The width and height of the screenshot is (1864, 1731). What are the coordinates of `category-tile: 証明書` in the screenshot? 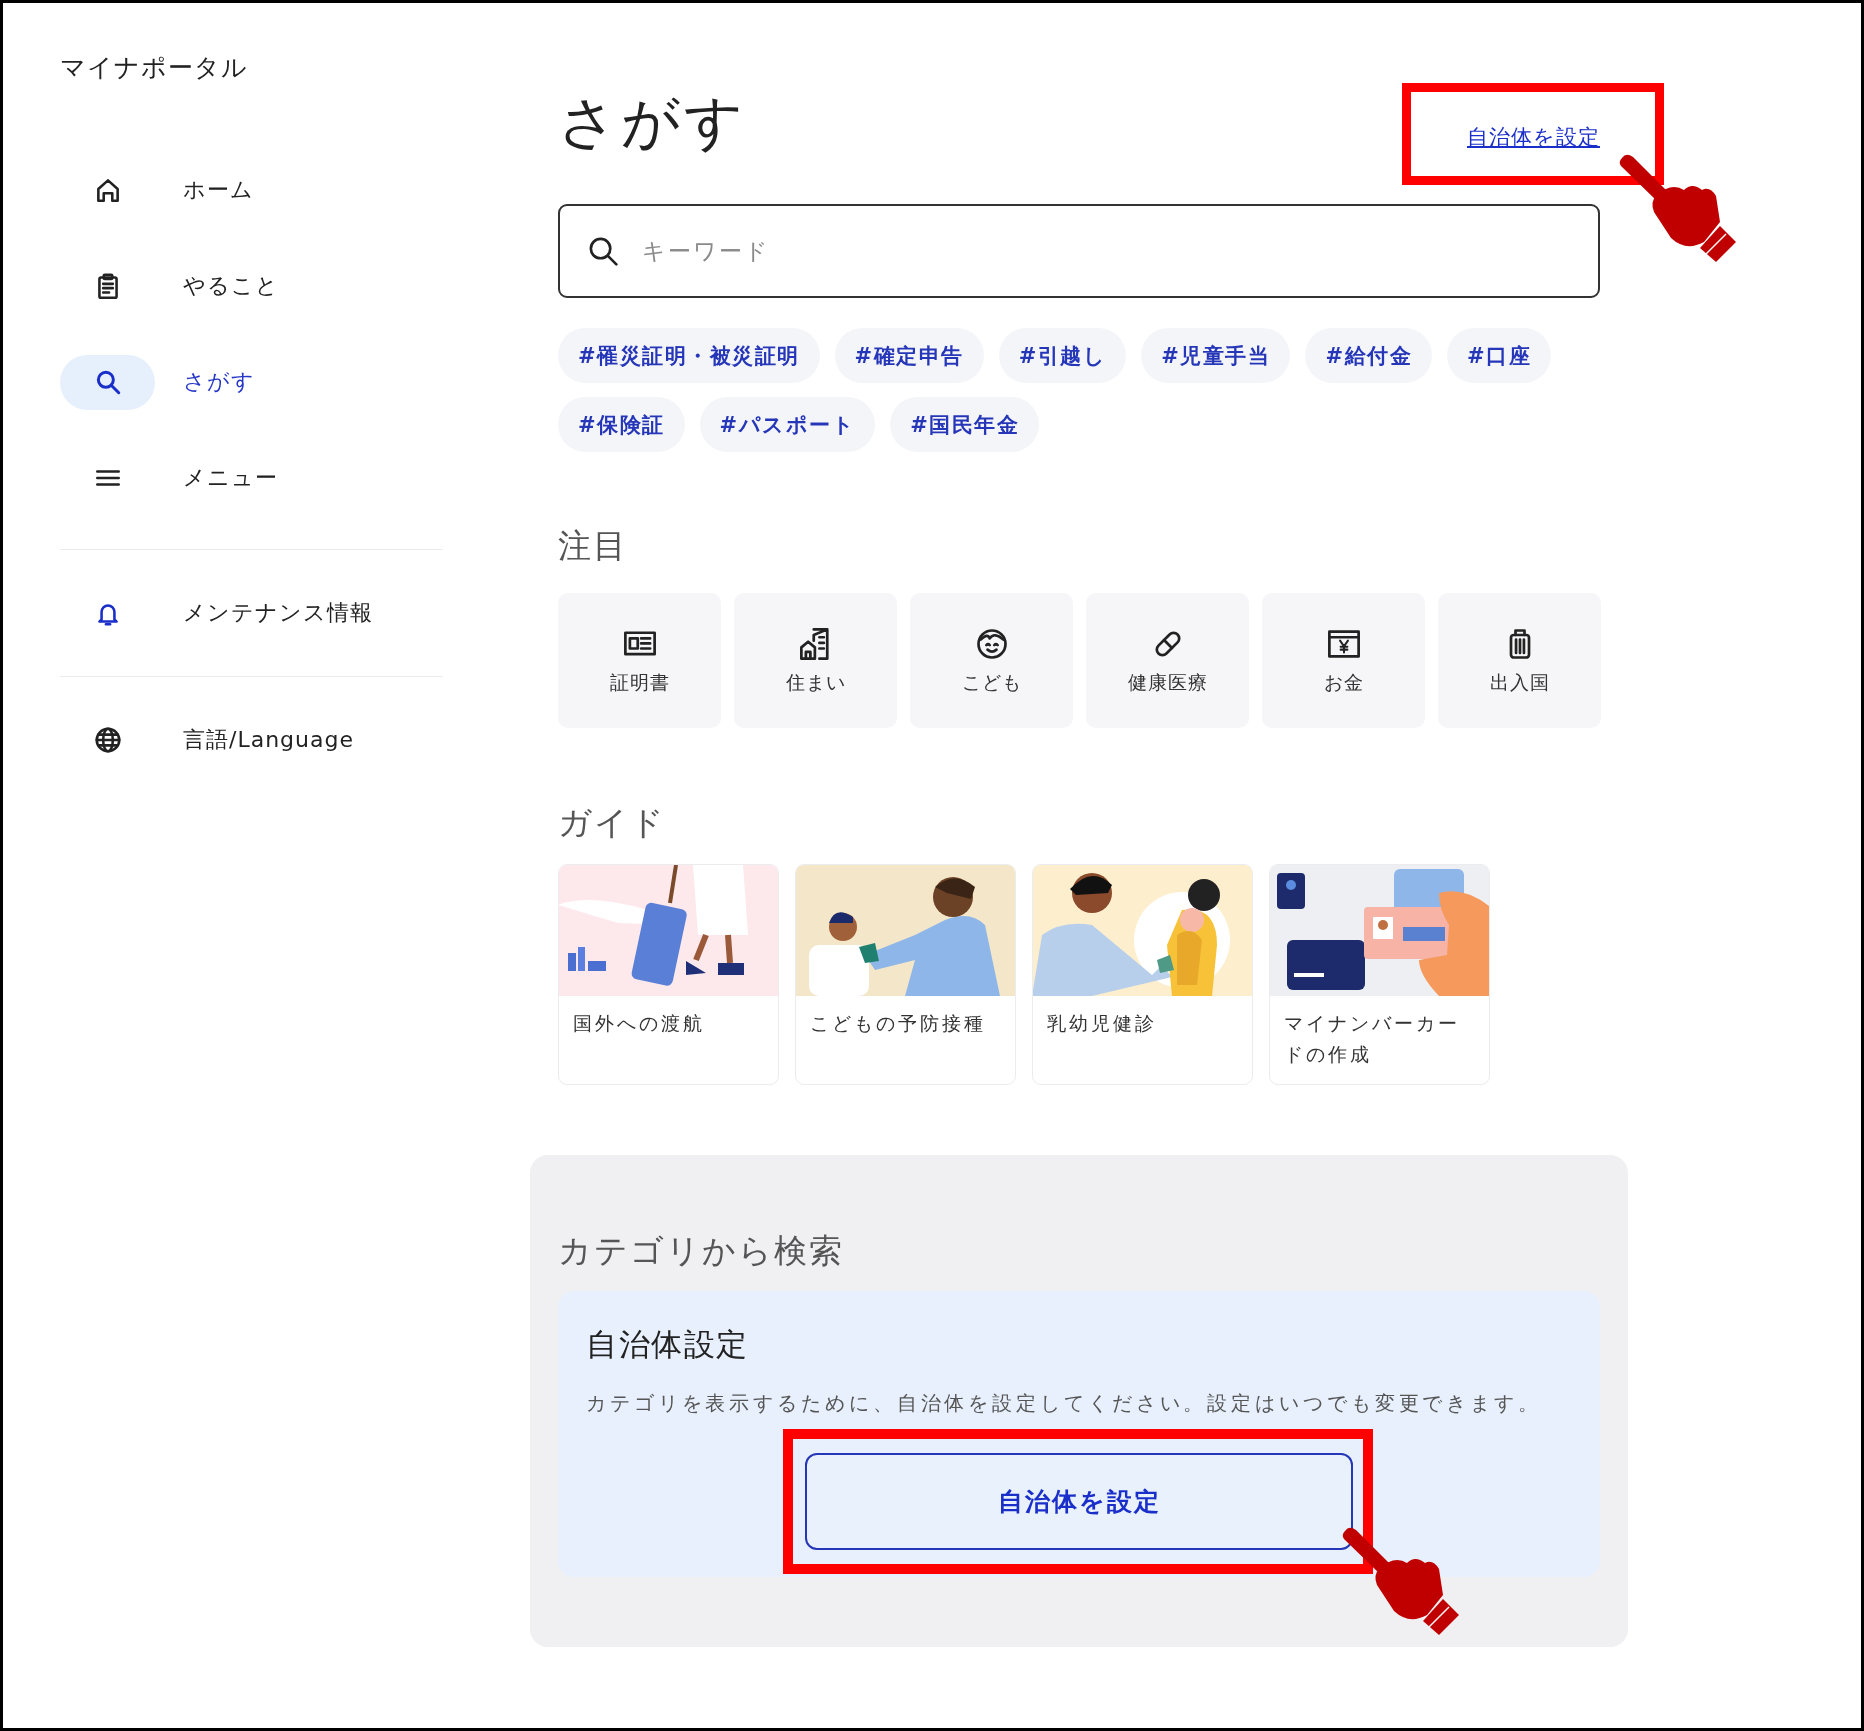 It's located at (639, 660).